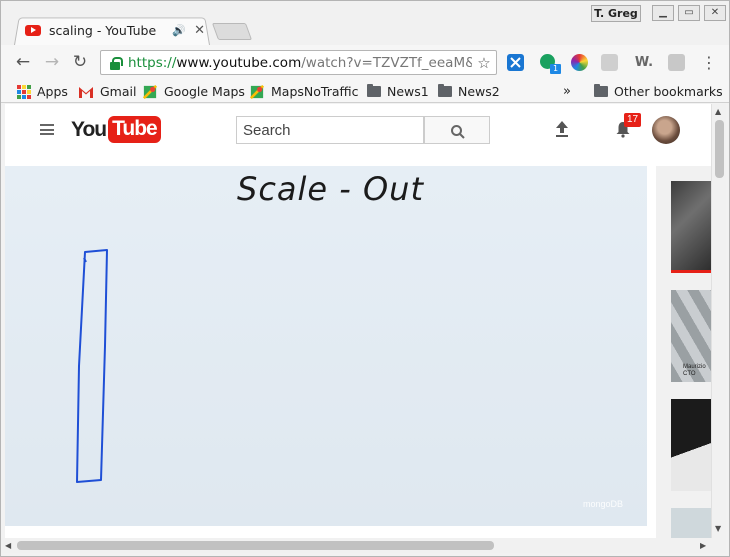  Describe the element at coordinates (86, 92) in the screenshot. I see `gmail-icon` at that location.